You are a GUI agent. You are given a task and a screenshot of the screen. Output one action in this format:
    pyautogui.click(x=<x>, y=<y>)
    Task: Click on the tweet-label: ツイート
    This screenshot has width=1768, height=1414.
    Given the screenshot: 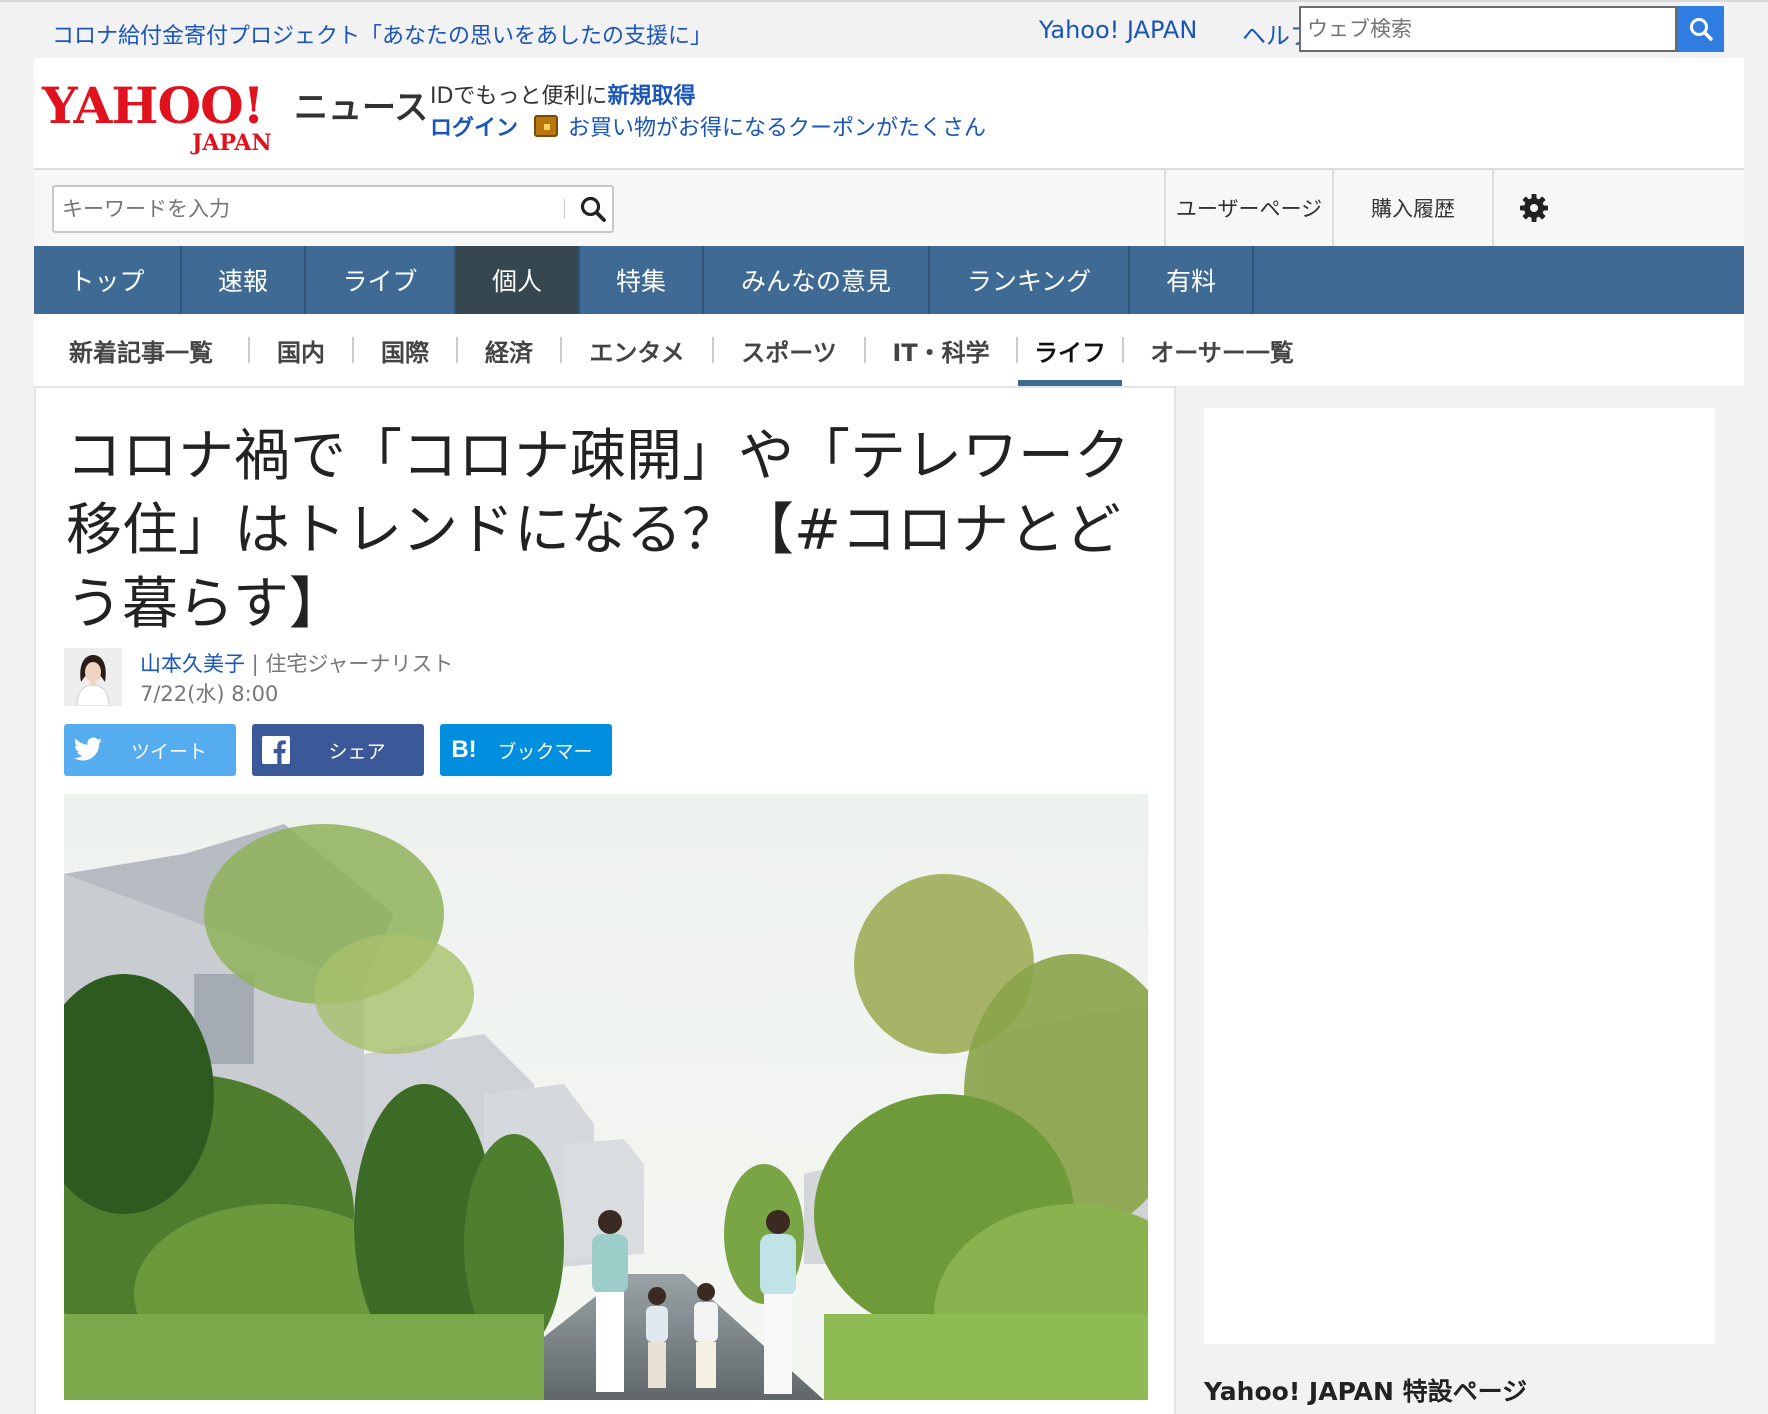 What is the action you would take?
    pyautogui.click(x=168, y=751)
    